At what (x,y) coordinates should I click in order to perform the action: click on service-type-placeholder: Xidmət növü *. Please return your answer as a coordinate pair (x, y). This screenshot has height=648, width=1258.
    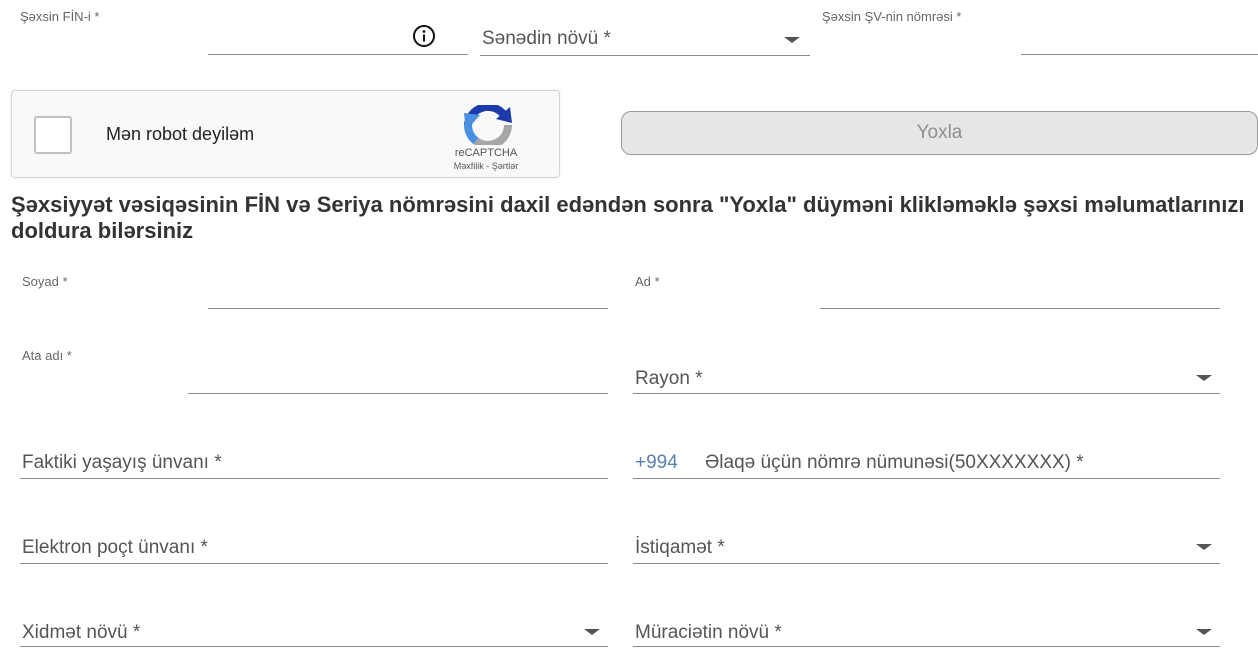
    Looking at the image, I should click on (81, 632).